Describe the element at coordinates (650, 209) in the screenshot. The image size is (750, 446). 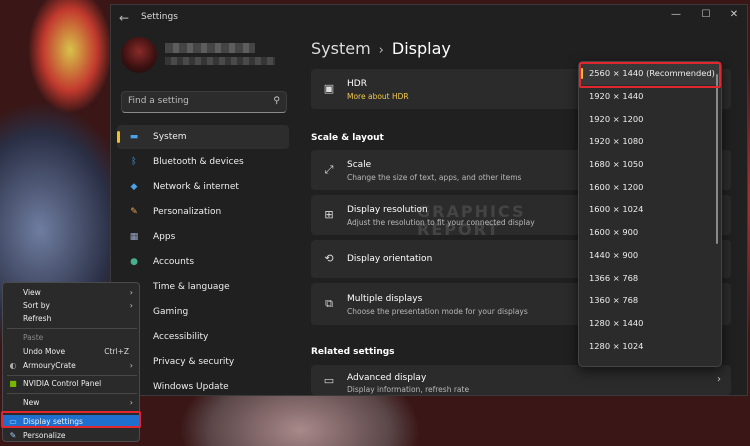
I see `resolution-option: 1600 × 1024` at that location.